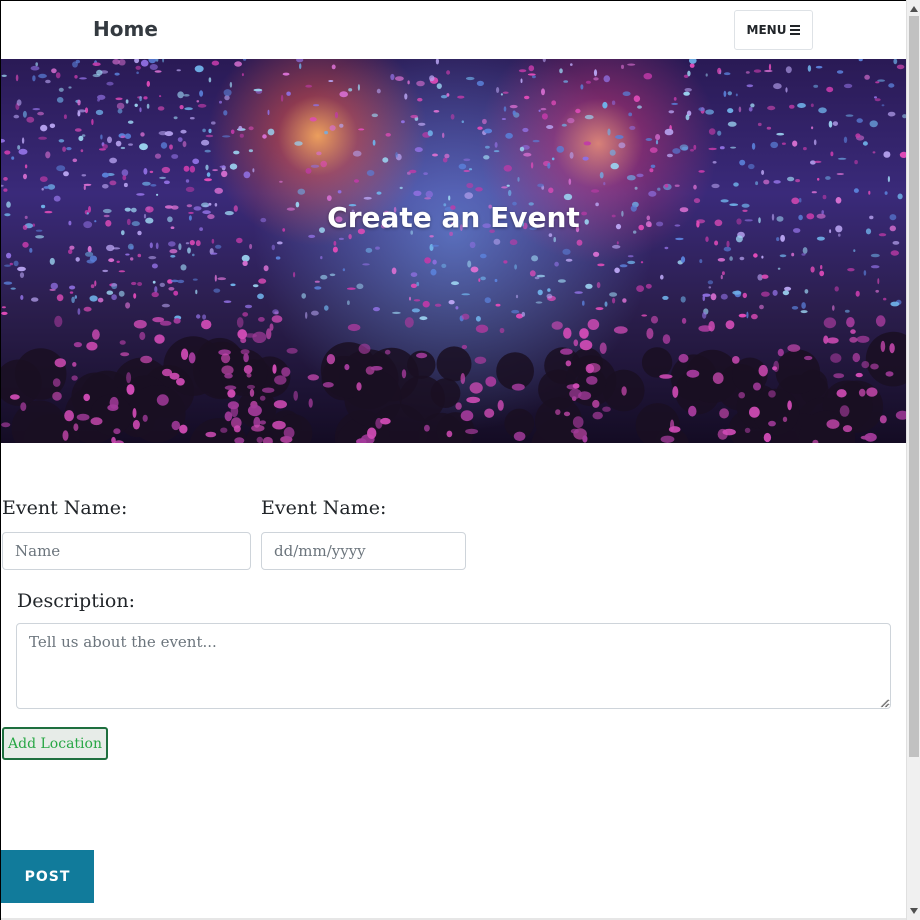 The height and width of the screenshot is (920, 920). Describe the element at coordinates (47, 876) in the screenshot. I see `post-button: POST` at that location.